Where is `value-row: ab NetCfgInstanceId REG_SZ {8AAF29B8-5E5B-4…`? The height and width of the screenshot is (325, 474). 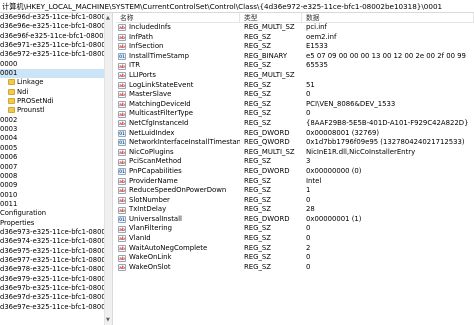
value-row: ab NetCfgInstanceId REG_SZ {8AAF29B8-5E5B-4… is located at coordinates (295, 124).